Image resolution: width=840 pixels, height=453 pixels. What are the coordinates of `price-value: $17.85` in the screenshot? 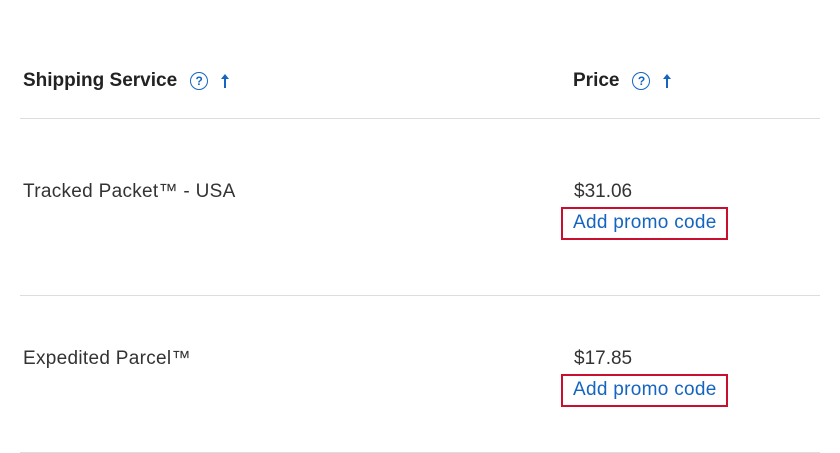 It's located at (603, 358).